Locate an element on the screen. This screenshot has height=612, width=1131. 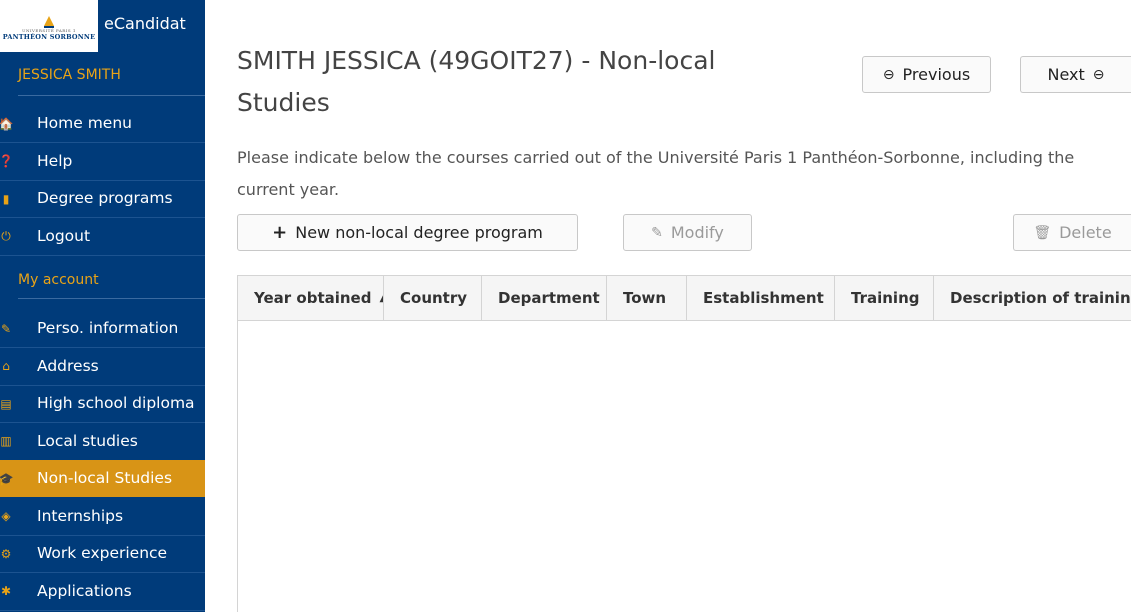
sidebar-item-label: Perso. information is located at coordinates (108, 328).